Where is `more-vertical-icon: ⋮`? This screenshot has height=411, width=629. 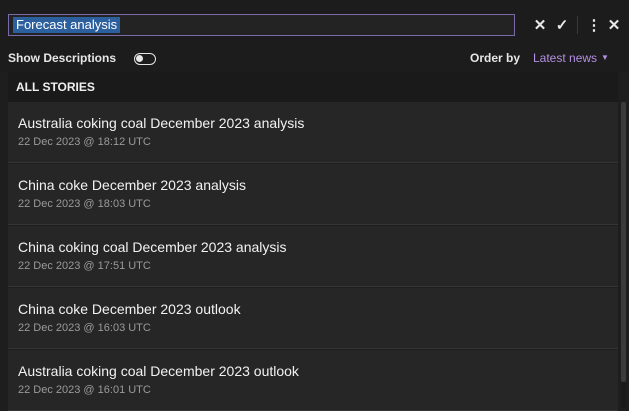 more-vertical-icon: ⋮ is located at coordinates (594, 25).